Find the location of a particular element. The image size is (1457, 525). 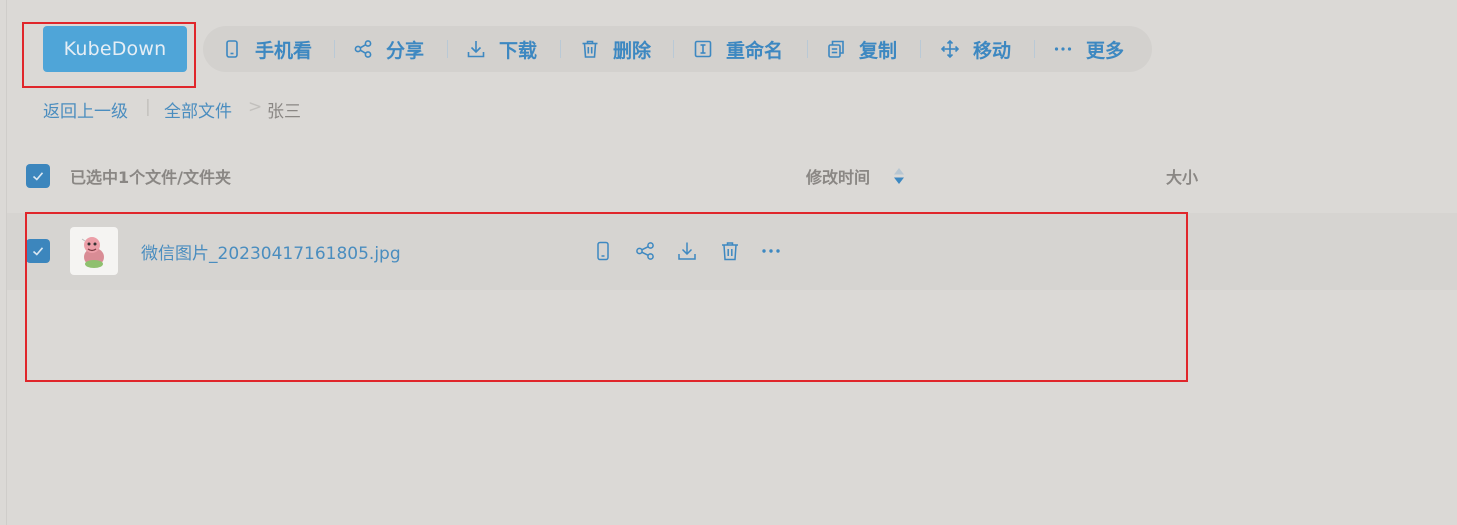

image-thumbnail-icon is located at coordinates (92, 252).